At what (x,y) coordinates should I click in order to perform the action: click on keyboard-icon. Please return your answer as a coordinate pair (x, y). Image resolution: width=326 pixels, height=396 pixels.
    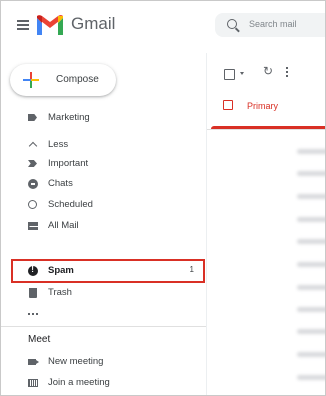
    Looking at the image, I should click on (33, 383).